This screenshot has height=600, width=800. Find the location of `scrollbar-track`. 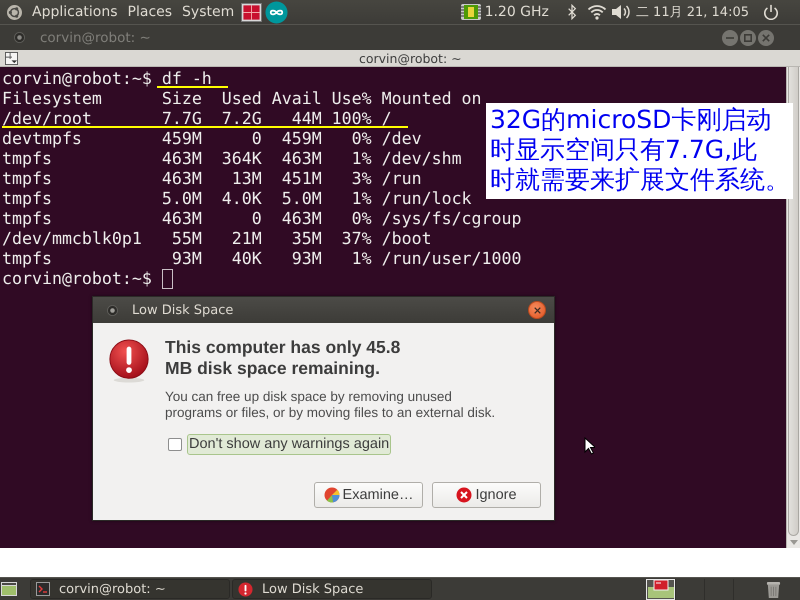

scrollbar-track is located at coordinates (793, 307).